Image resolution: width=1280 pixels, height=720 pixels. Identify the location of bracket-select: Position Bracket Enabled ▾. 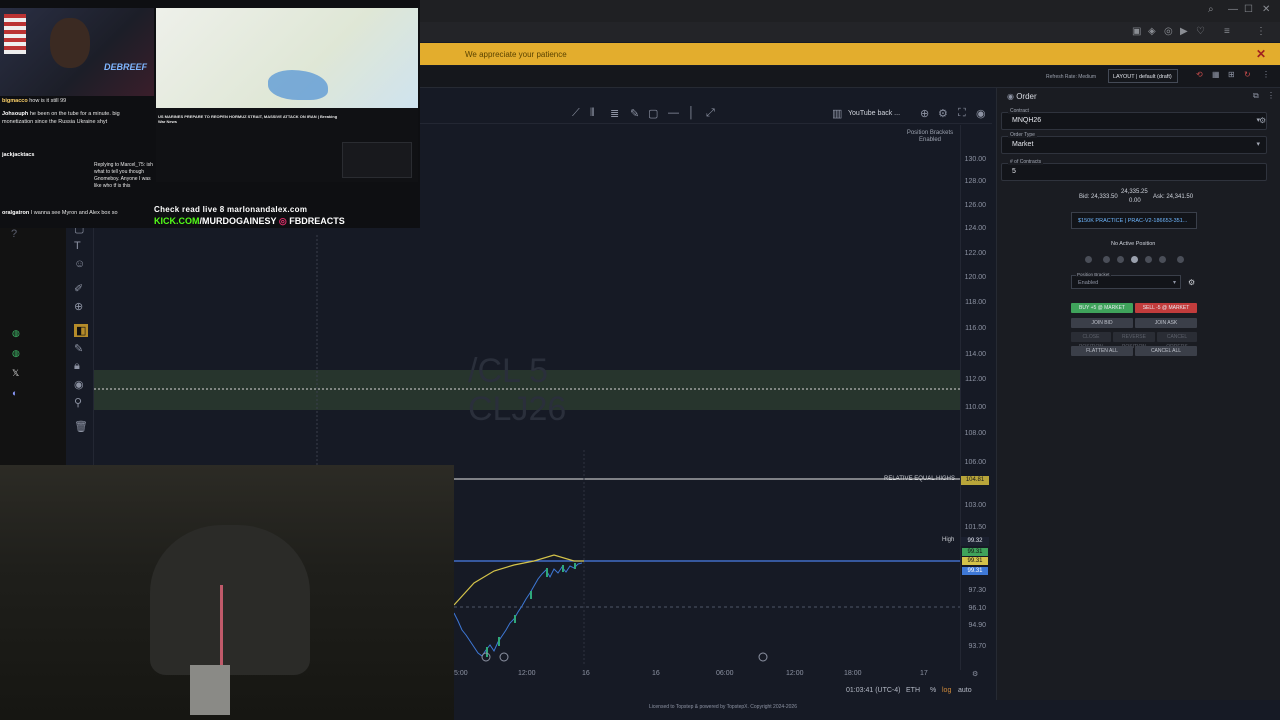
(1126, 280).